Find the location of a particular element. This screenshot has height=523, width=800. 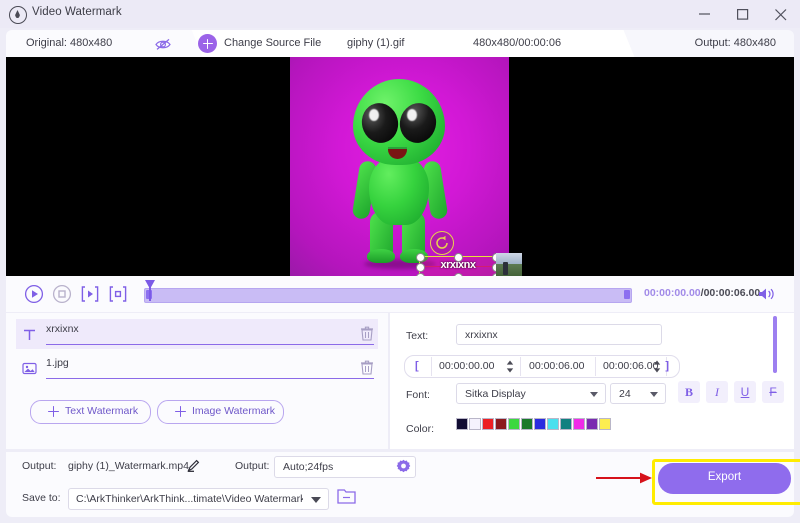

time-range-row: [ 00:00:00.00 00:00:06.00 00:00:06.00 ] is located at coordinates (542, 366).